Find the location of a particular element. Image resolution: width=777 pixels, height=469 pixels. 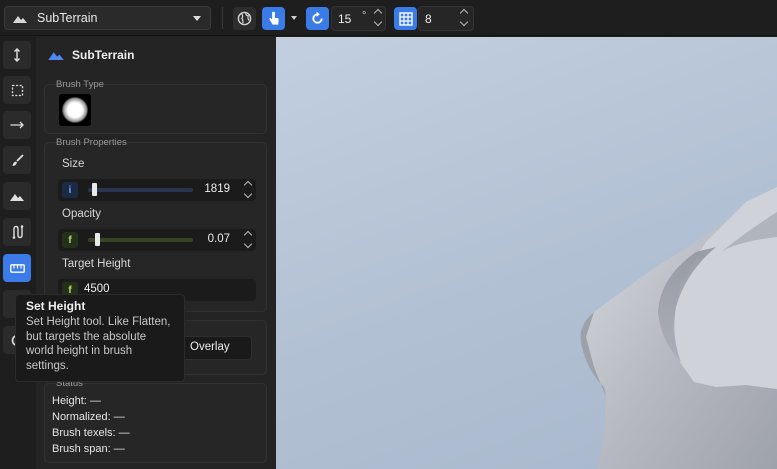

grid-size-value: 8 is located at coordinates (428, 19).